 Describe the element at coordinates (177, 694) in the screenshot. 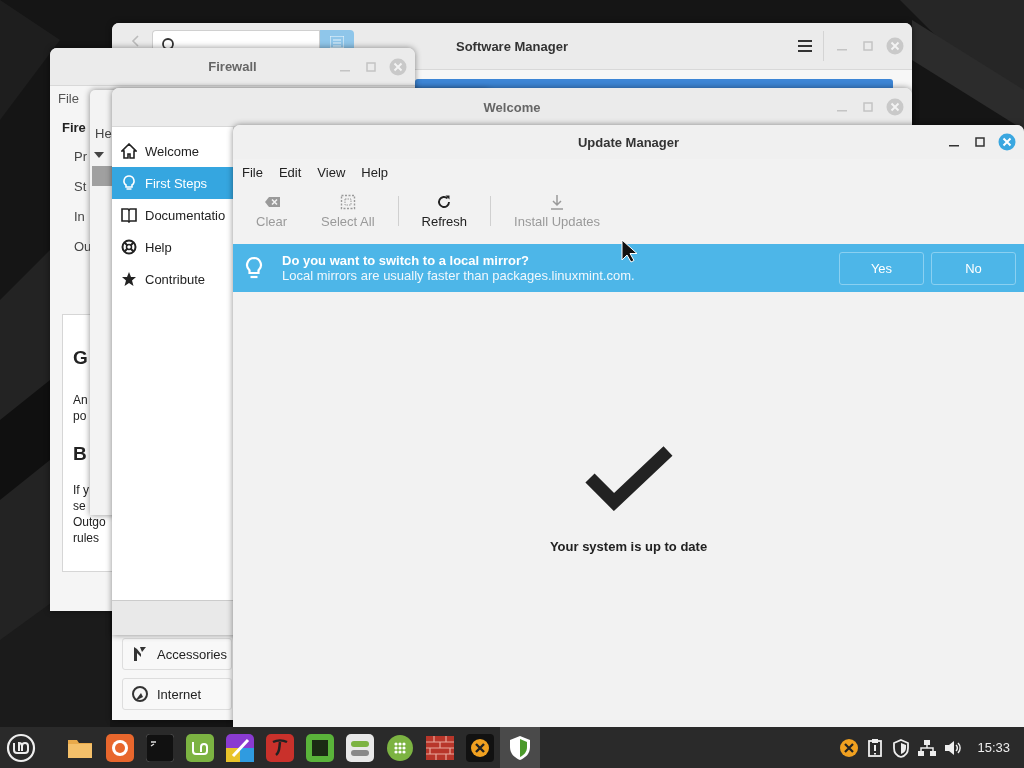

I see `category-button: Internet` at that location.